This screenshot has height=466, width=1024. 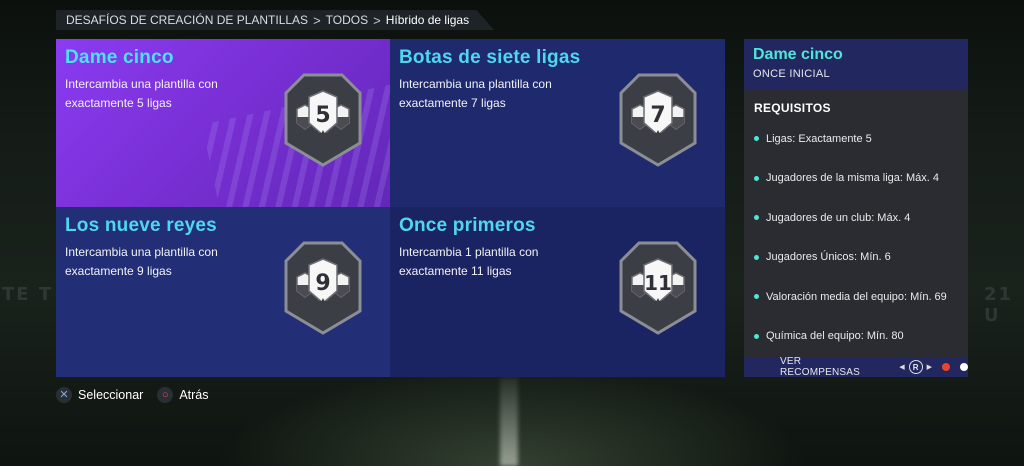 What do you see at coordinates (118, 103) in the screenshot?
I see `challenge-description-line: exactamente 5 ligas` at bounding box center [118, 103].